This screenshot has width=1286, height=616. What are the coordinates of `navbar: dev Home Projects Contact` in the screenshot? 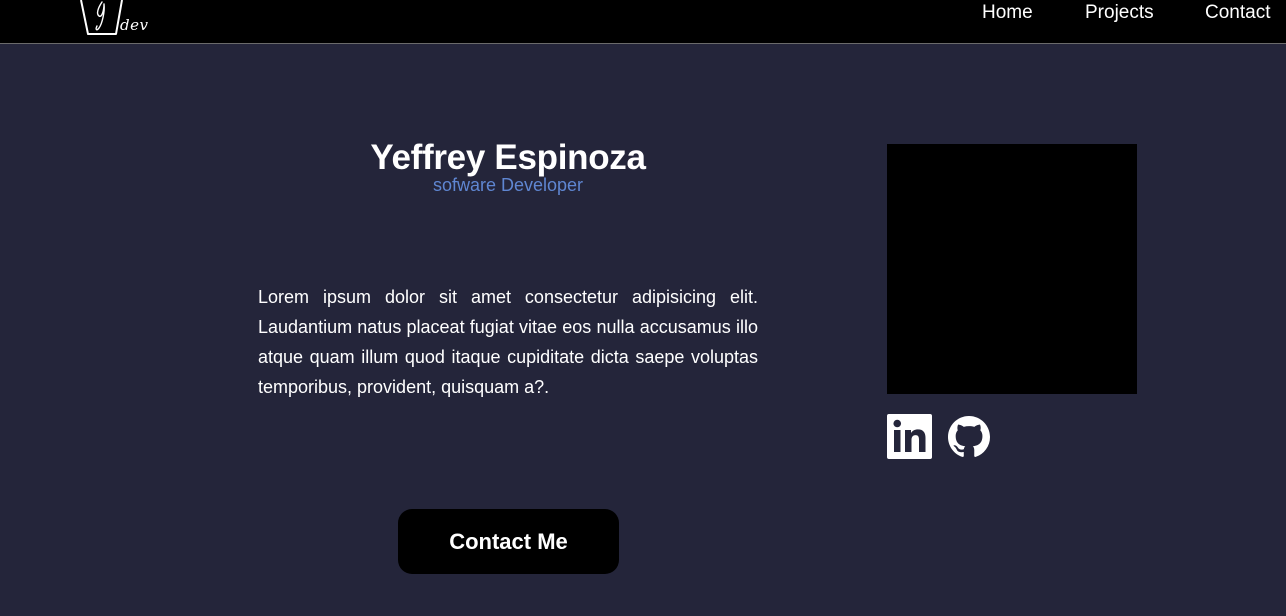 It's located at (643, 22).